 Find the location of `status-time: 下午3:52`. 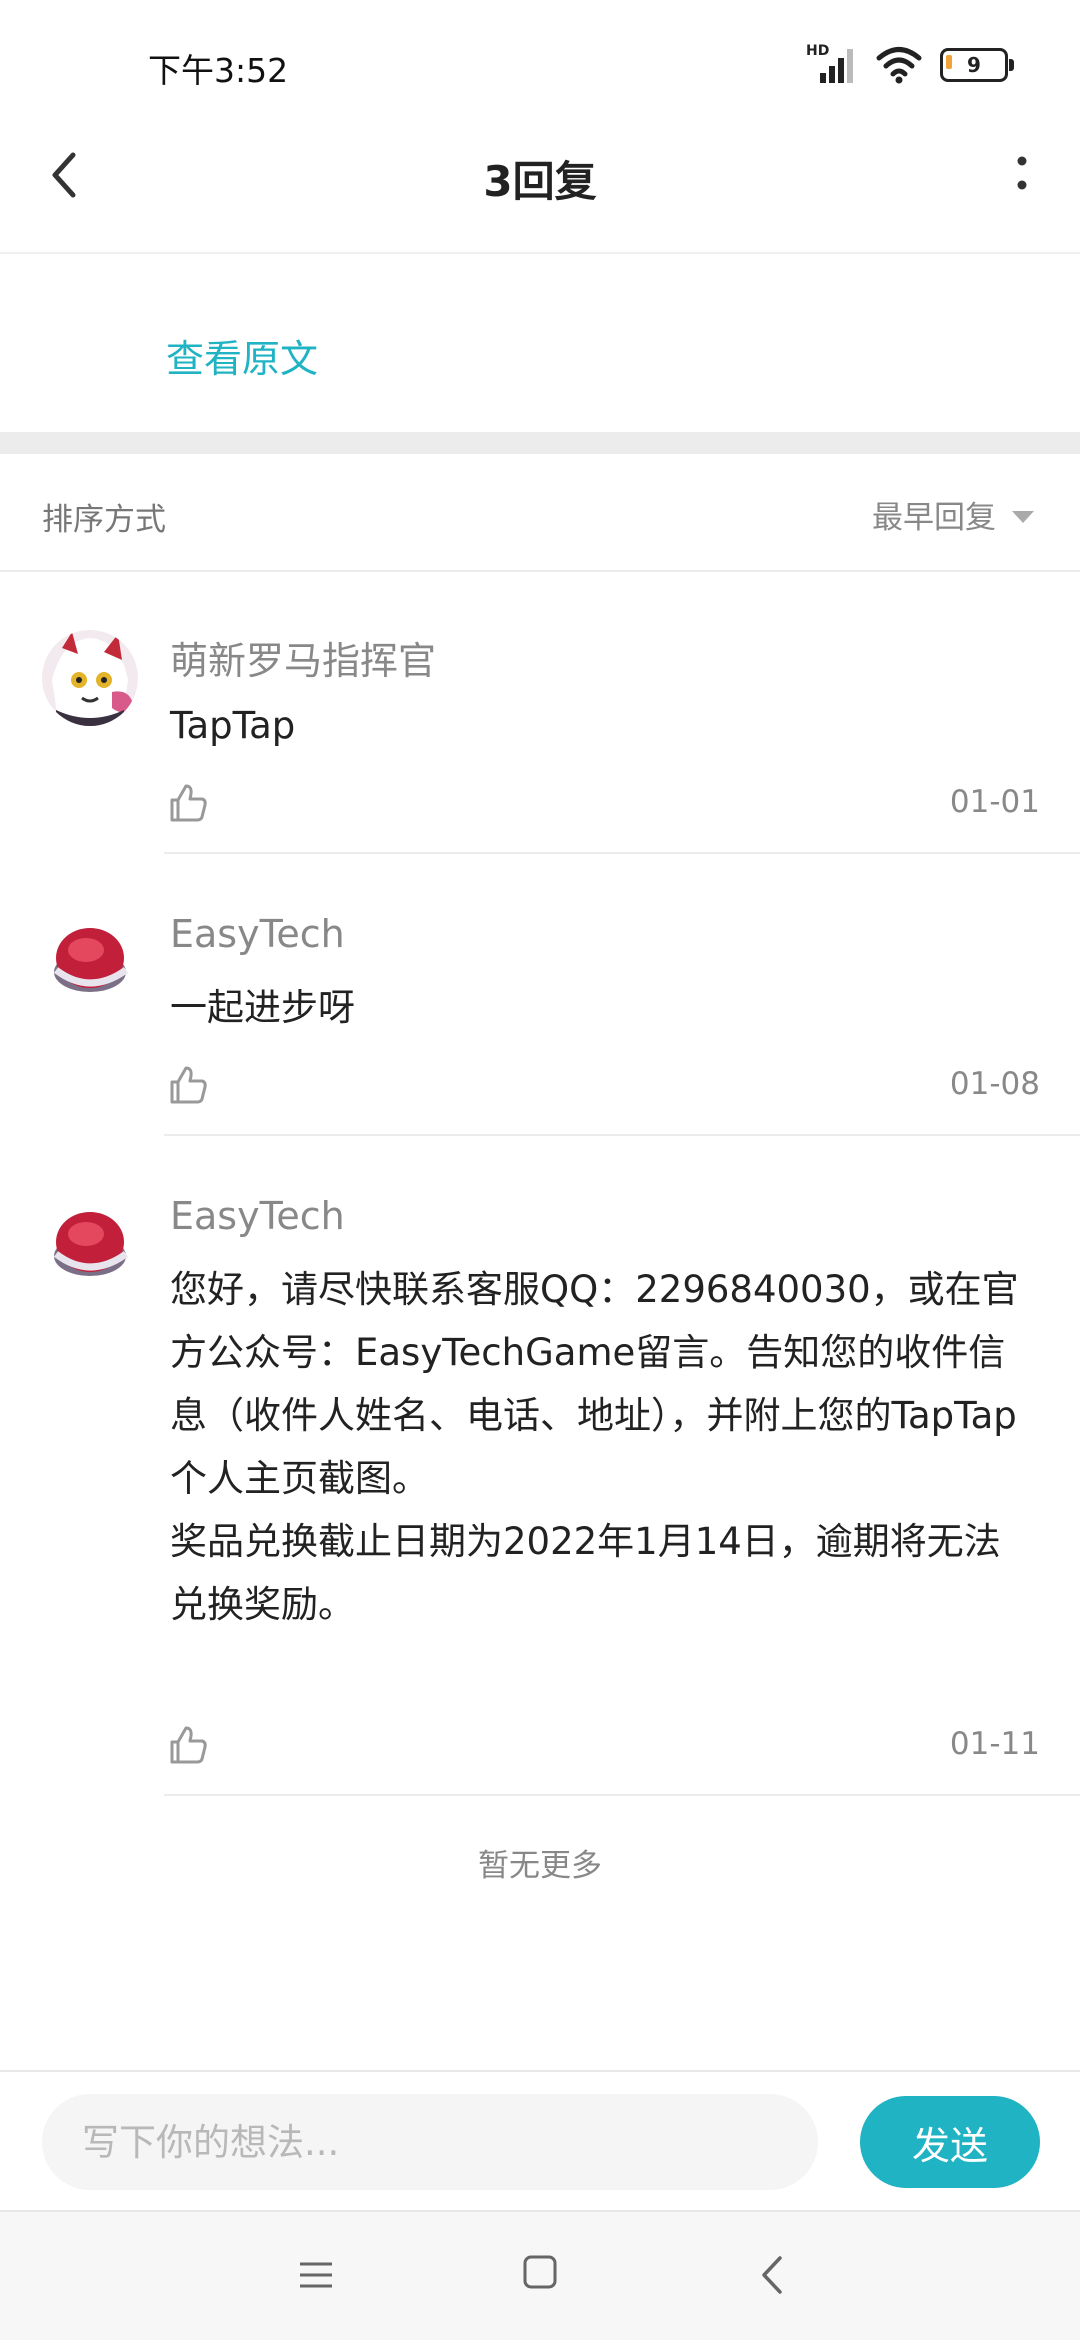

status-time: 下午3:52 is located at coordinates (218, 70).